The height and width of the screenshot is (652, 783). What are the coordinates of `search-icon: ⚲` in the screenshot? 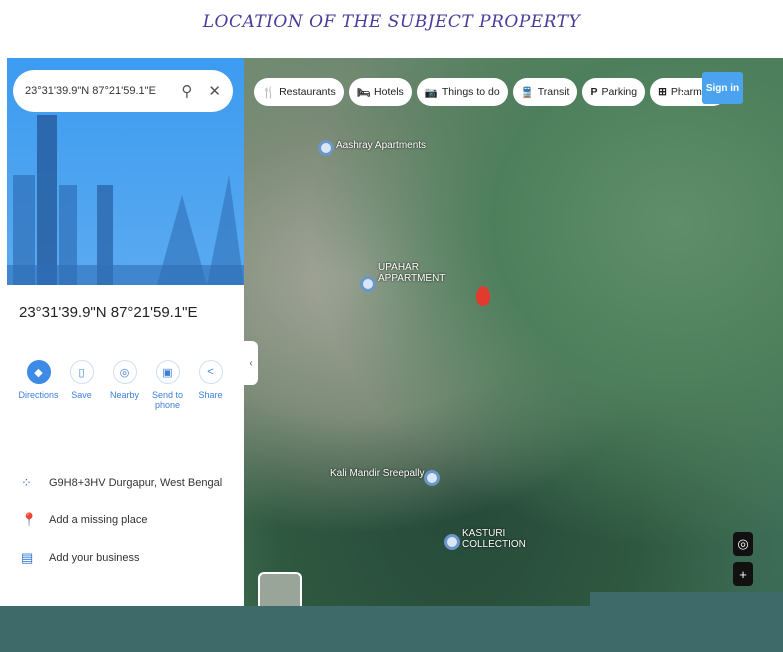 It's located at (186, 91).